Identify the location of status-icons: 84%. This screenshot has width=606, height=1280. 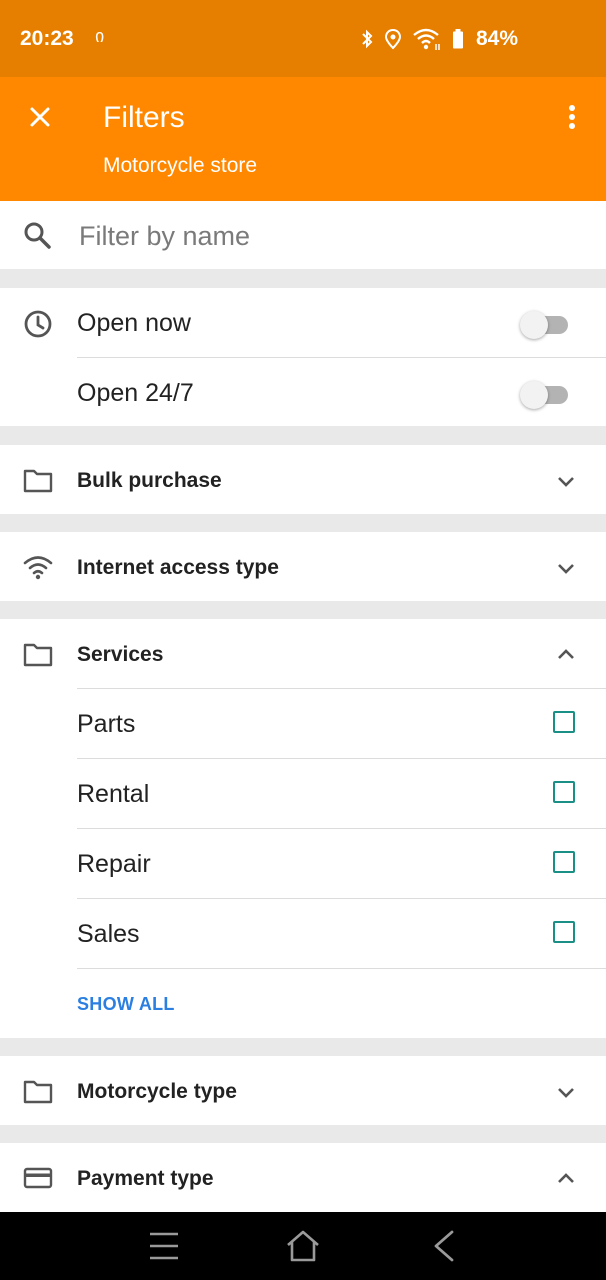
(439, 39).